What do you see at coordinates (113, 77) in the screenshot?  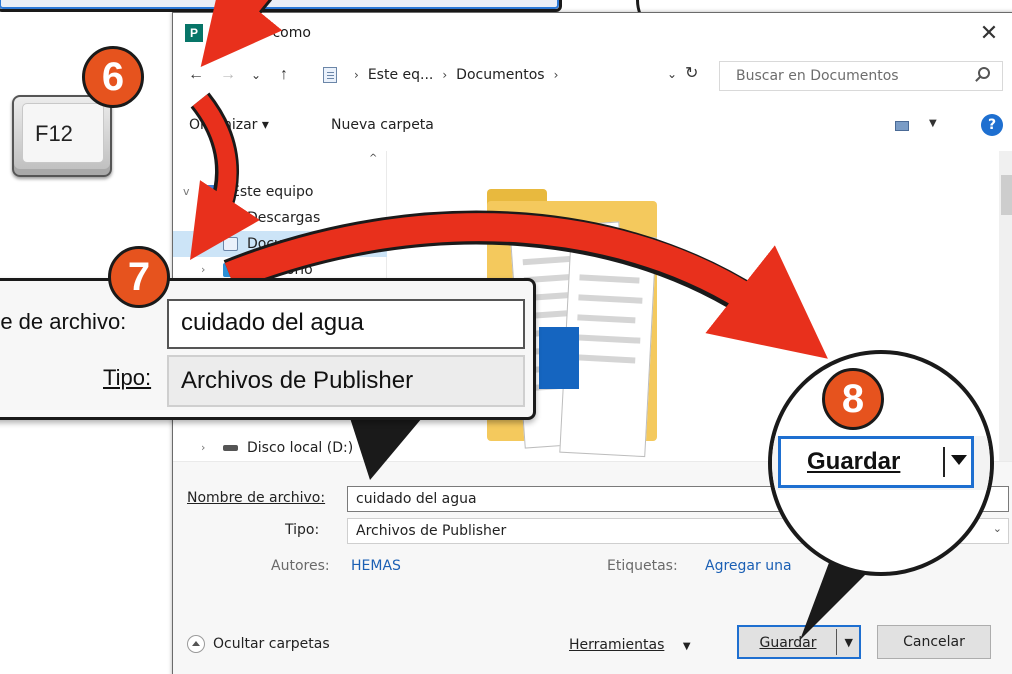 I see `step-6-badge: 6` at bounding box center [113, 77].